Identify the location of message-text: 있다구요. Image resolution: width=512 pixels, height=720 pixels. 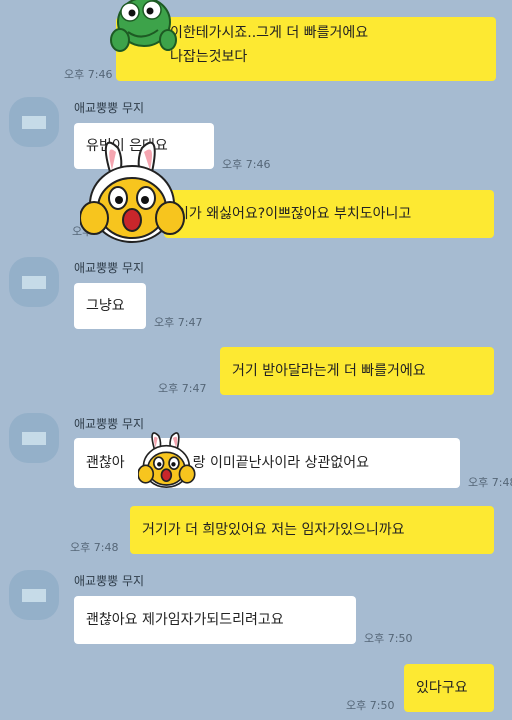
(442, 688).